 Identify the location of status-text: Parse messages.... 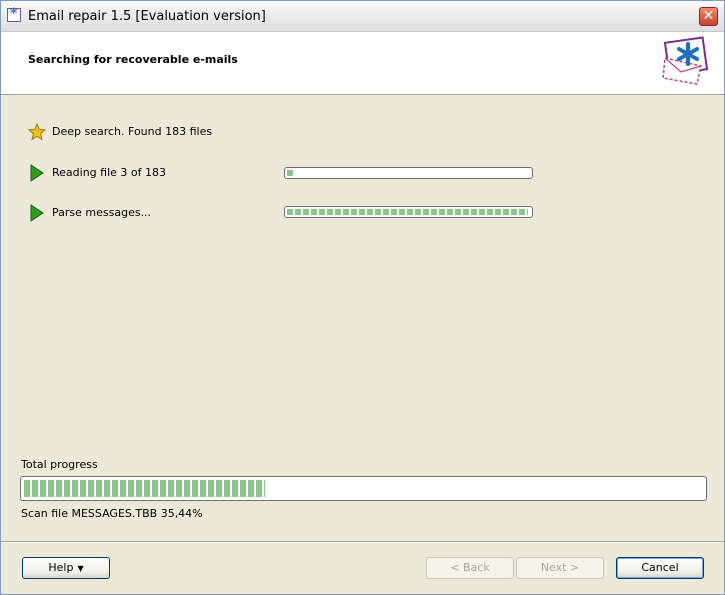
(102, 212).